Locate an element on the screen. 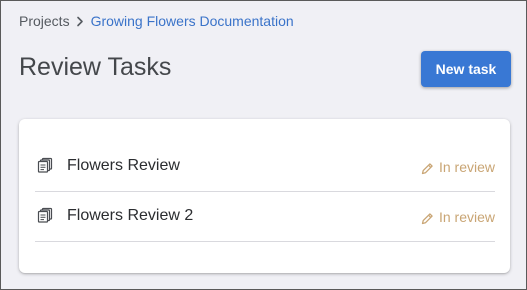 This screenshot has height=290, width=527. new-task-button: New task is located at coordinates (466, 69).